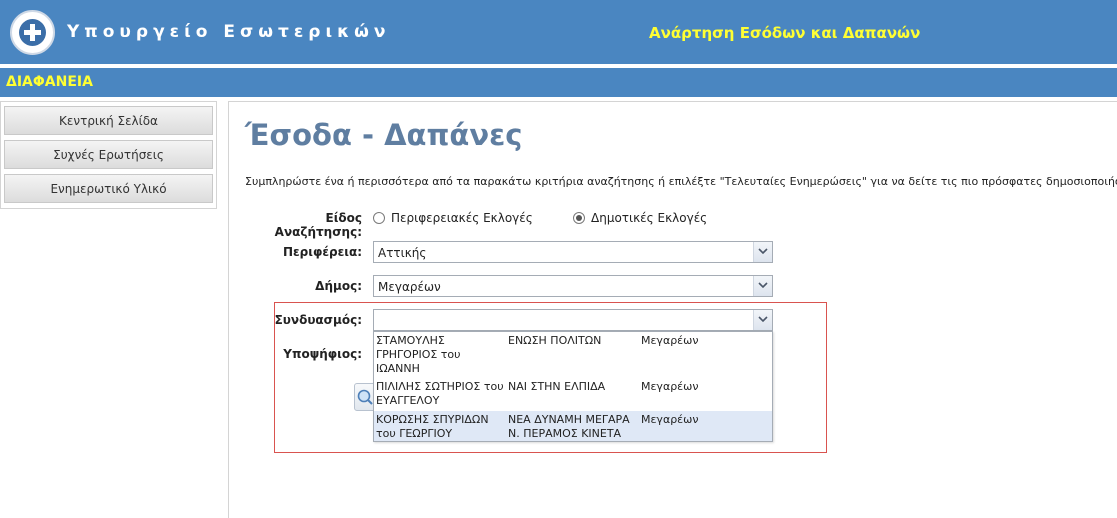 The height and width of the screenshot is (518, 1117). What do you see at coordinates (649, 218) in the screenshot?
I see `radio-municipal-elections-label: Δημοτικές Εκλογές` at bounding box center [649, 218].